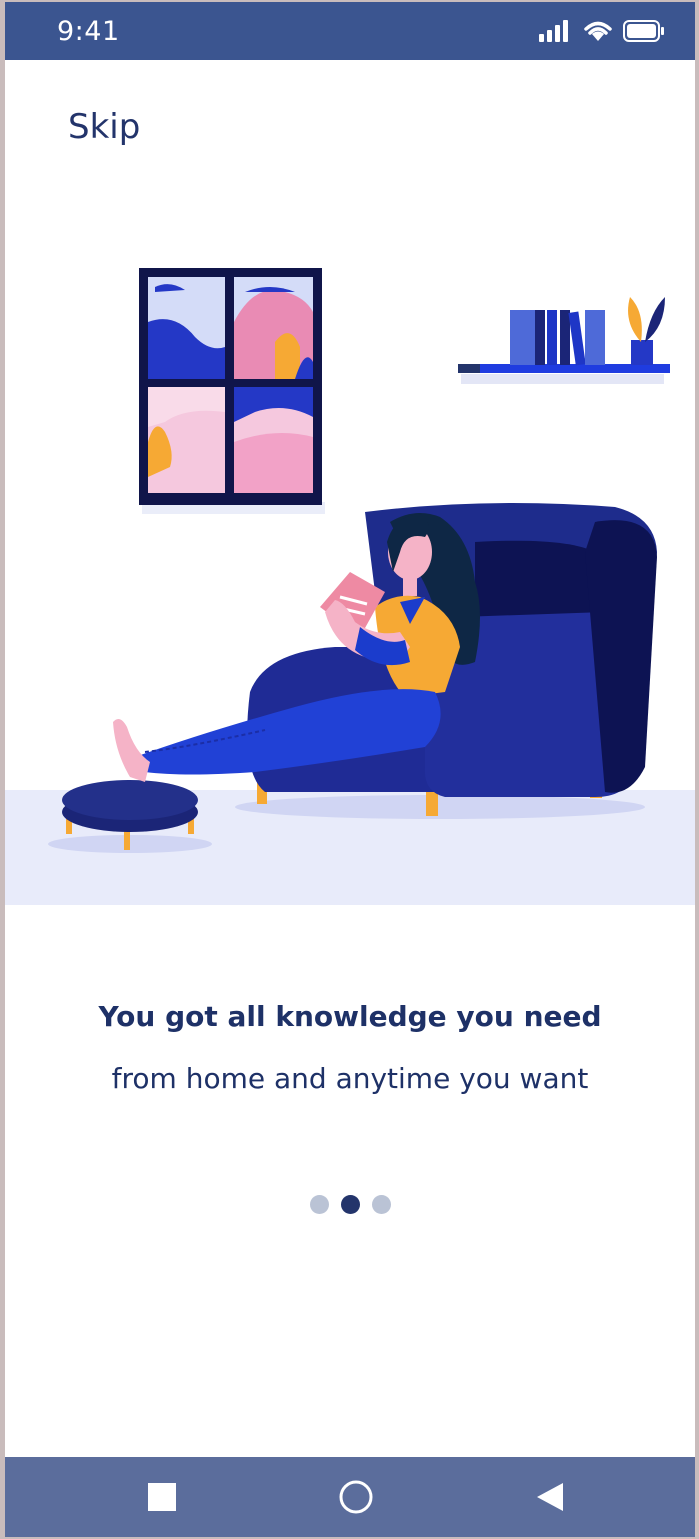  I want to click on onboarding-subtitle: from home and anytime you want, so click(350, 1078).